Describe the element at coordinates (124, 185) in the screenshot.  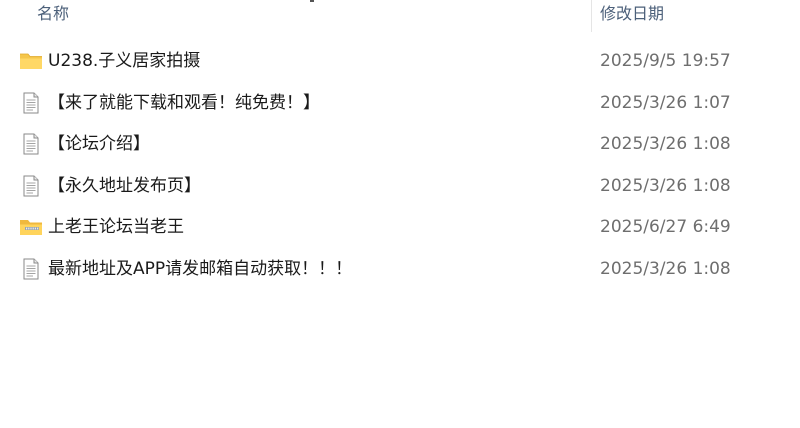
I see `file-name: 【永久地址发布页】` at that location.